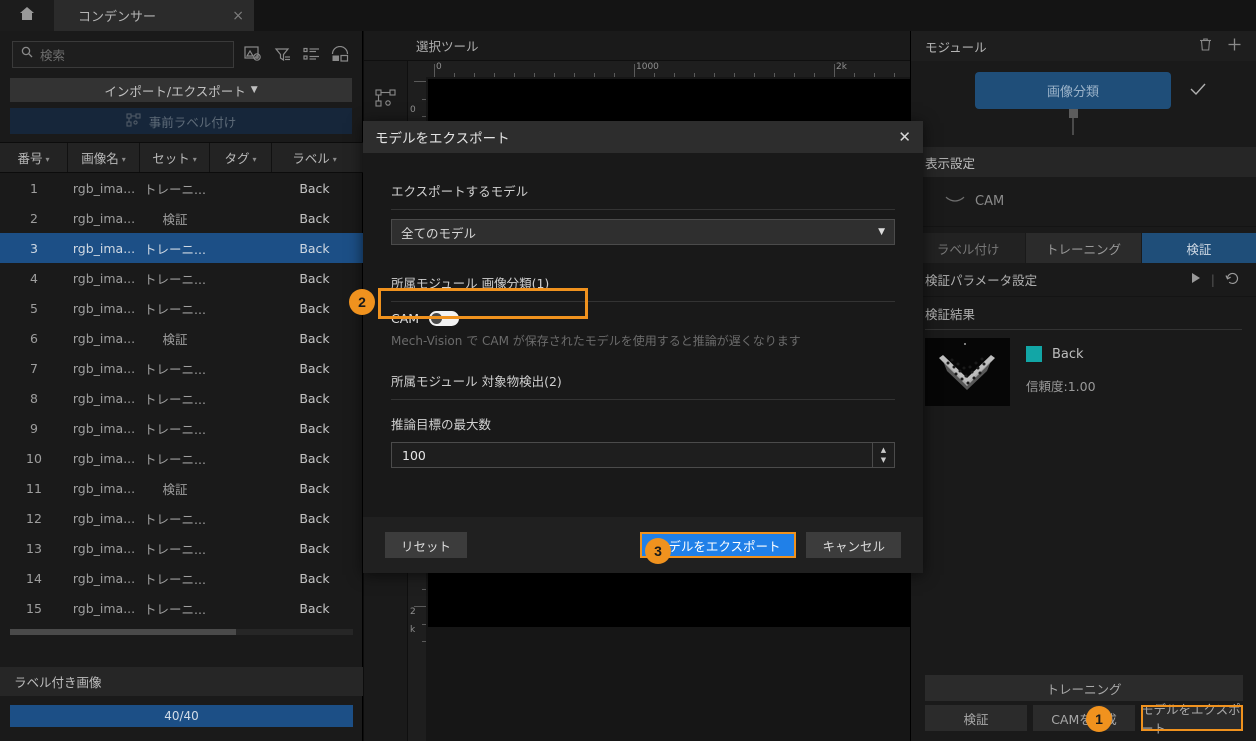  Describe the element at coordinates (154, 15) in the screenshot. I see `tab-condenser: コンデンサー ×` at that location.